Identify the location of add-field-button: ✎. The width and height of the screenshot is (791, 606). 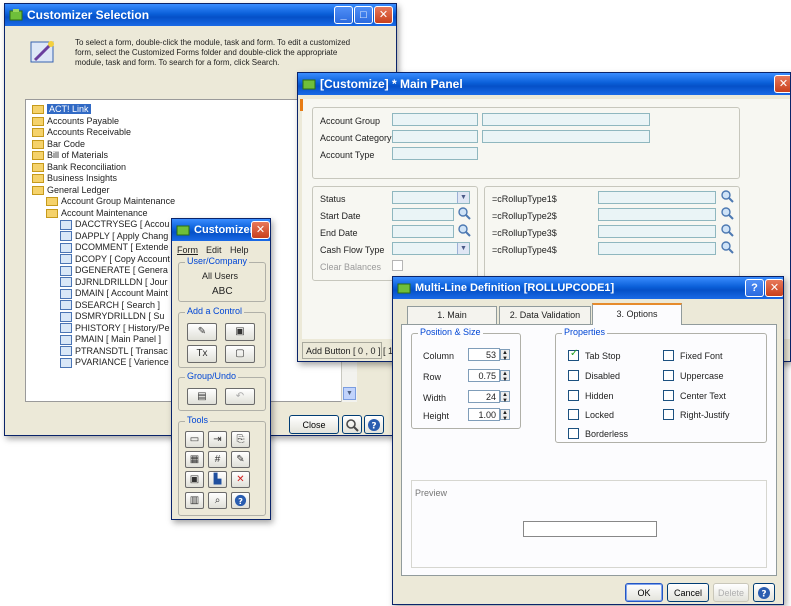
(202, 332).